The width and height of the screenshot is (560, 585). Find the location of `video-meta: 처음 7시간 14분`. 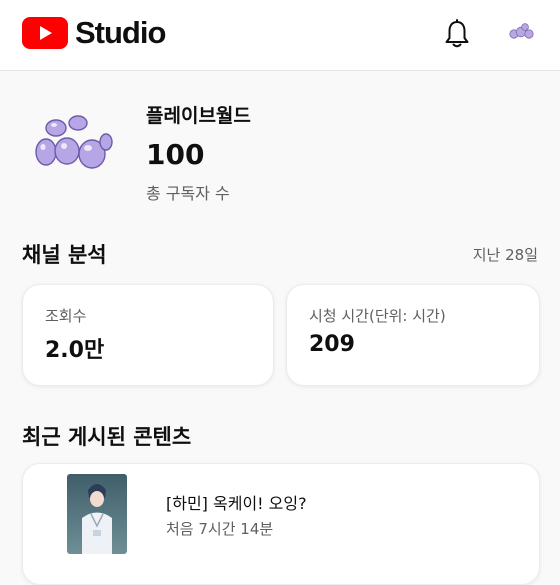

video-meta: 처음 7시간 14분 is located at coordinates (220, 529).